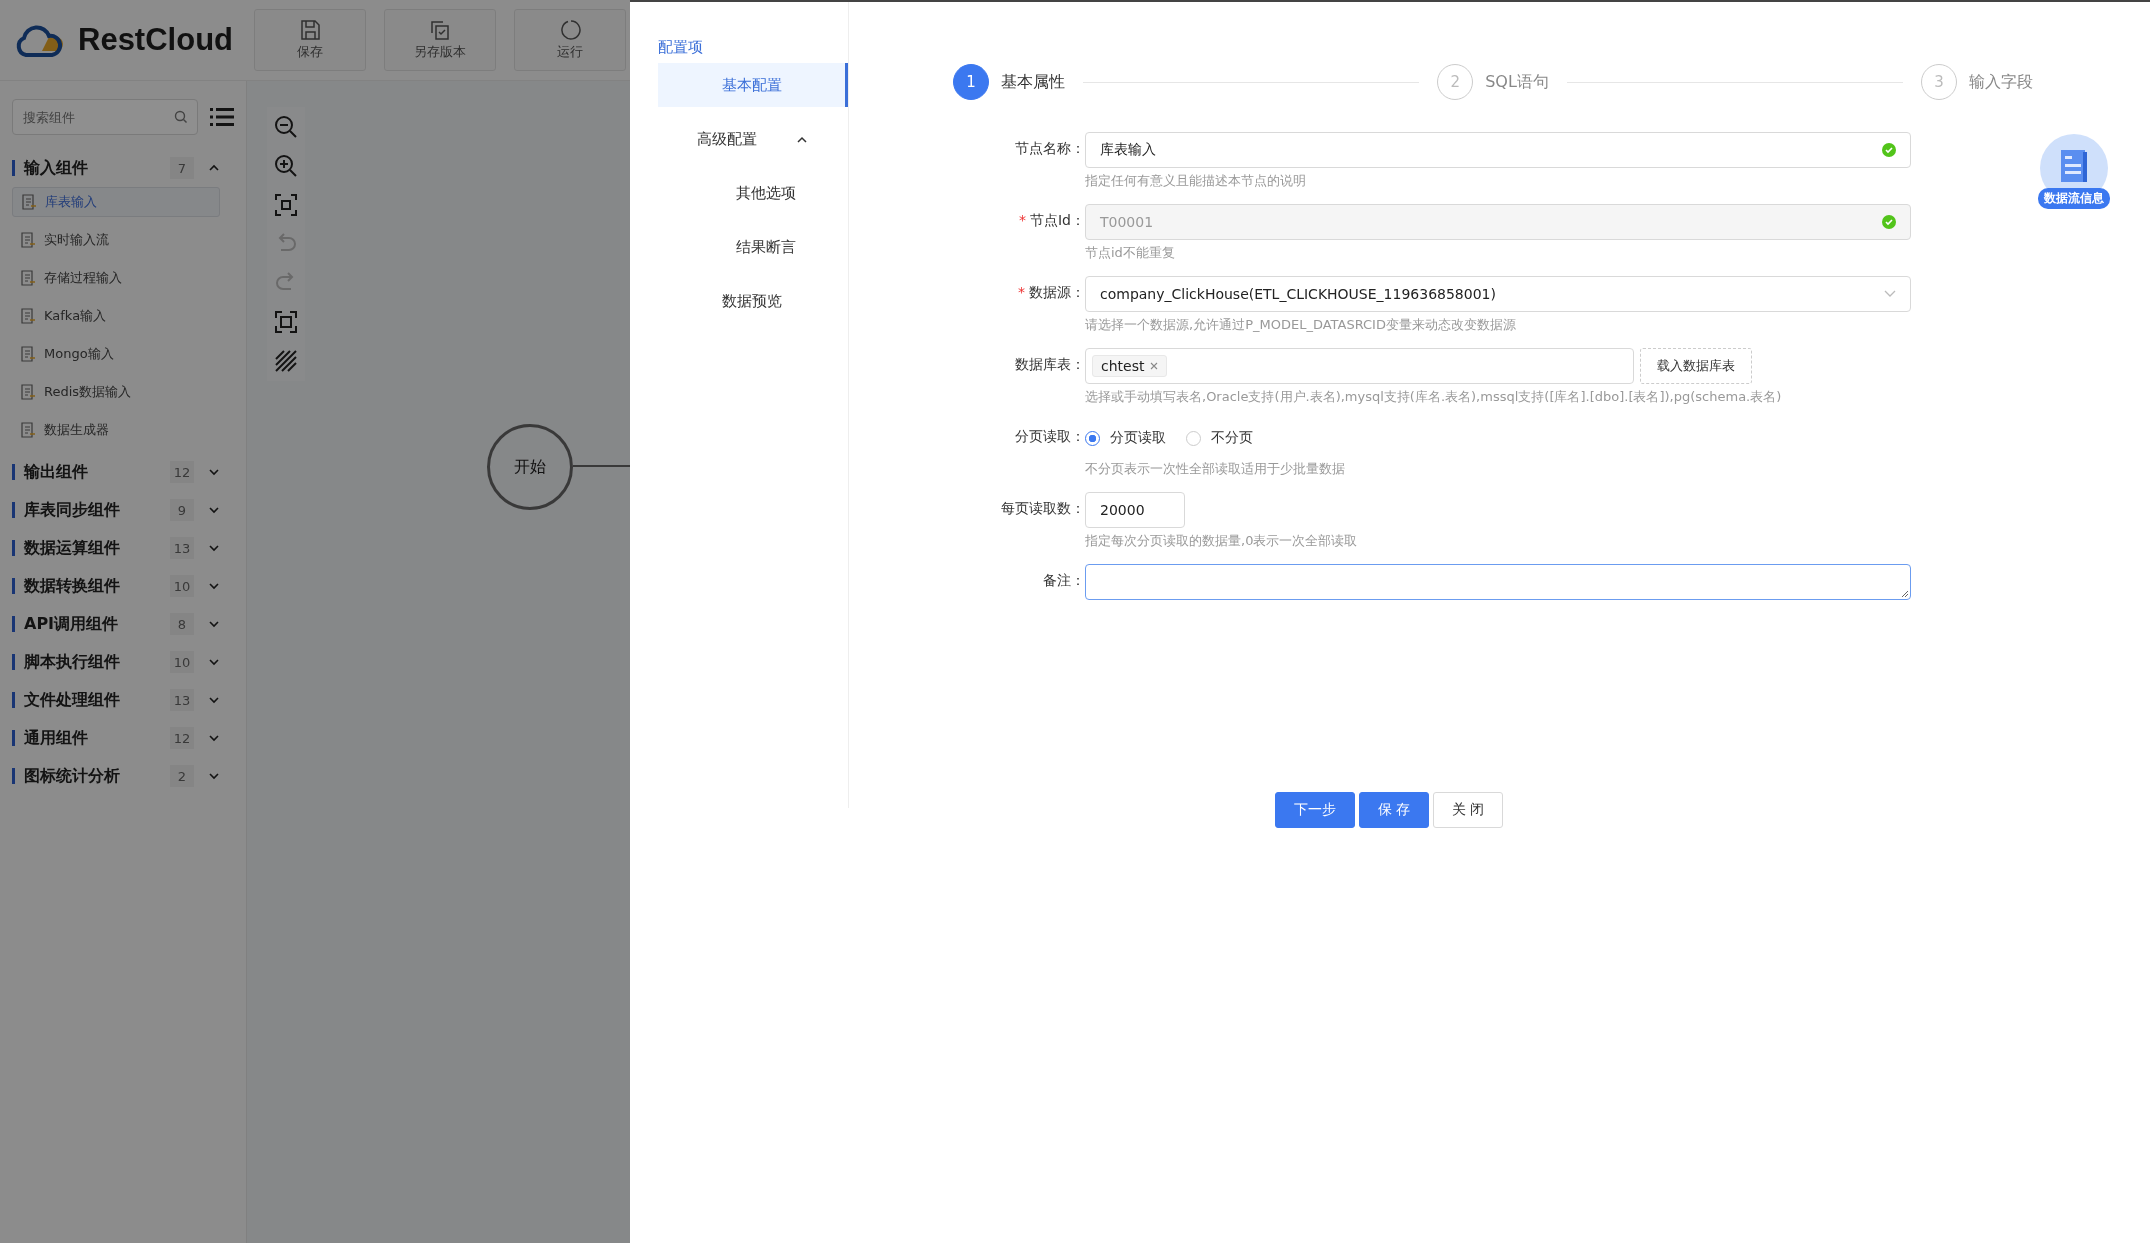  What do you see at coordinates (1057, 221) in the screenshot?
I see `field-label: 节点Id：` at bounding box center [1057, 221].